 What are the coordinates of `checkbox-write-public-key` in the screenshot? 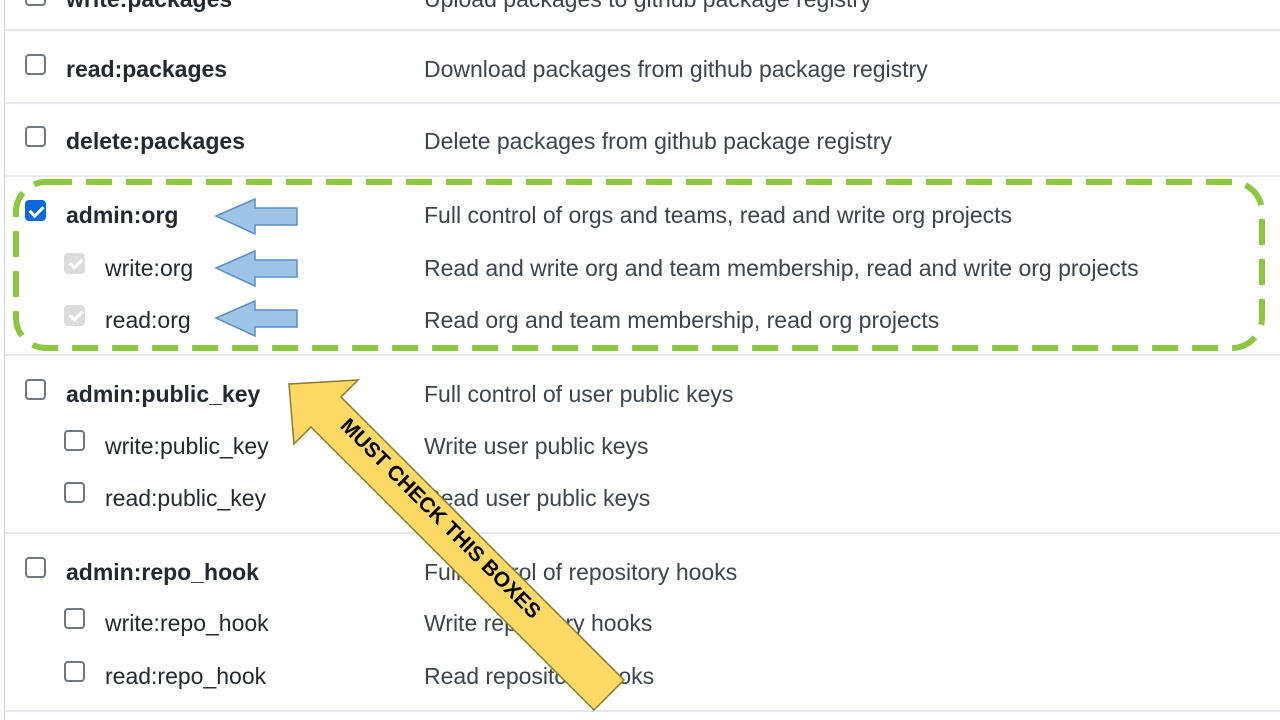 It's located at (74, 440).